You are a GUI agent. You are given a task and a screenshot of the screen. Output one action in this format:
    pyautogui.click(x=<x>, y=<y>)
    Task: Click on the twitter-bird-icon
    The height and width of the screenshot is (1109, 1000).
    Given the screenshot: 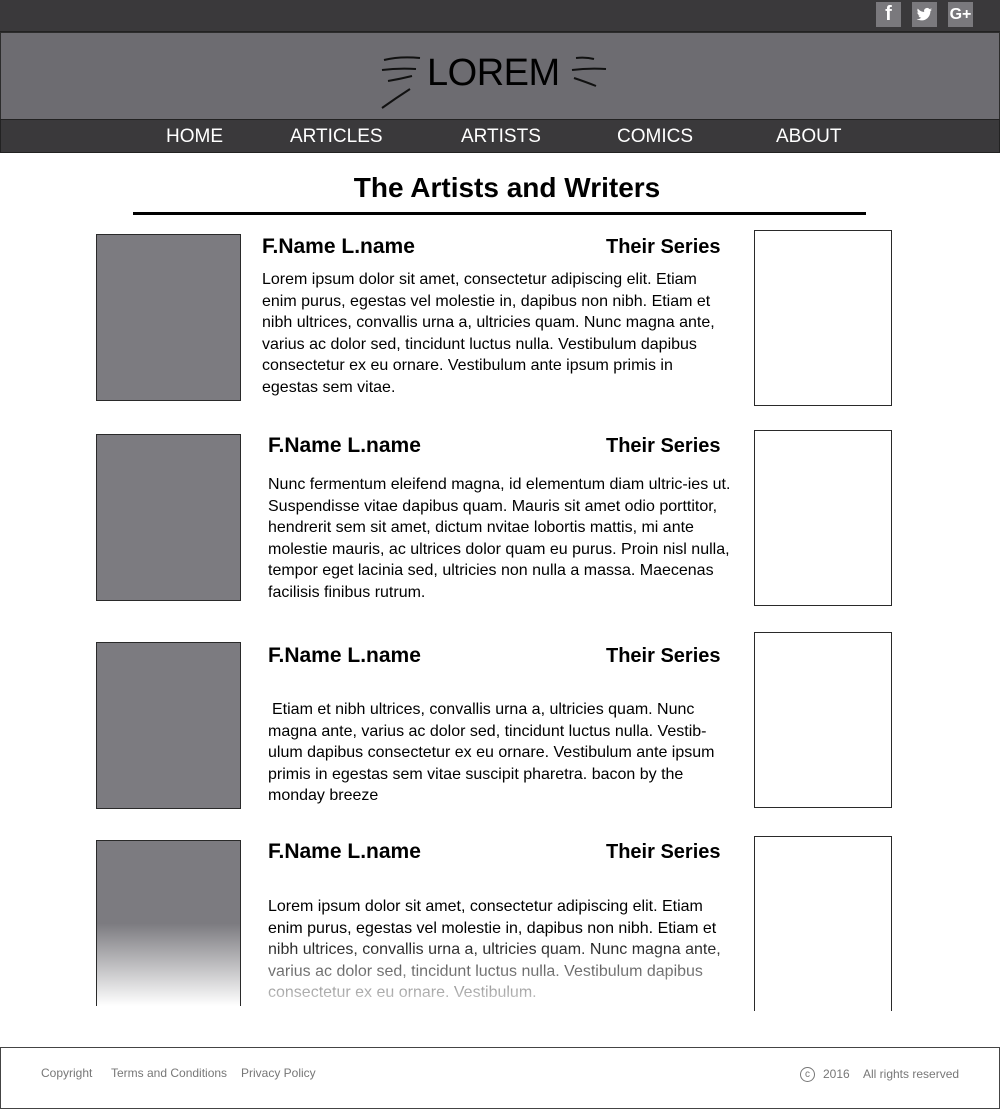 What is the action you would take?
    pyautogui.click(x=924, y=14)
    